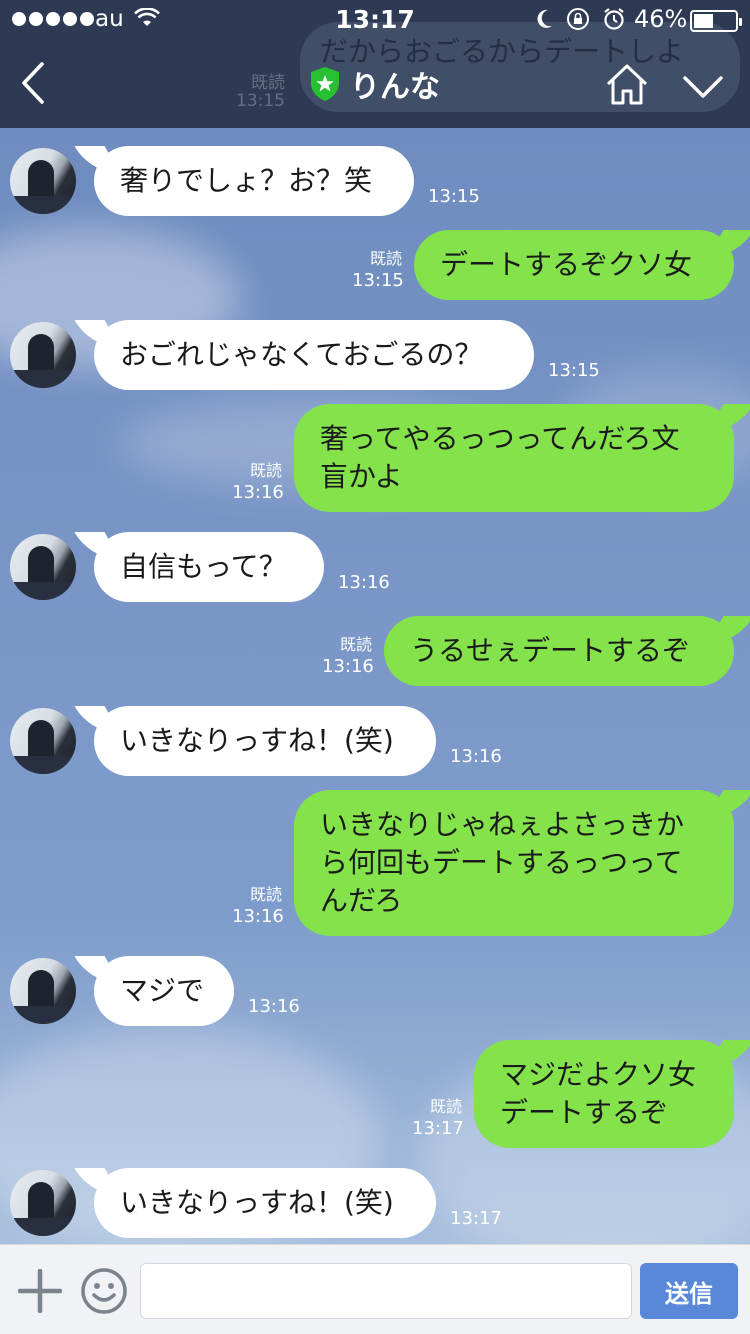  I want to click on outgoing-message-bubble: マジだよクソ女 デートするぞ, so click(604, 1094).